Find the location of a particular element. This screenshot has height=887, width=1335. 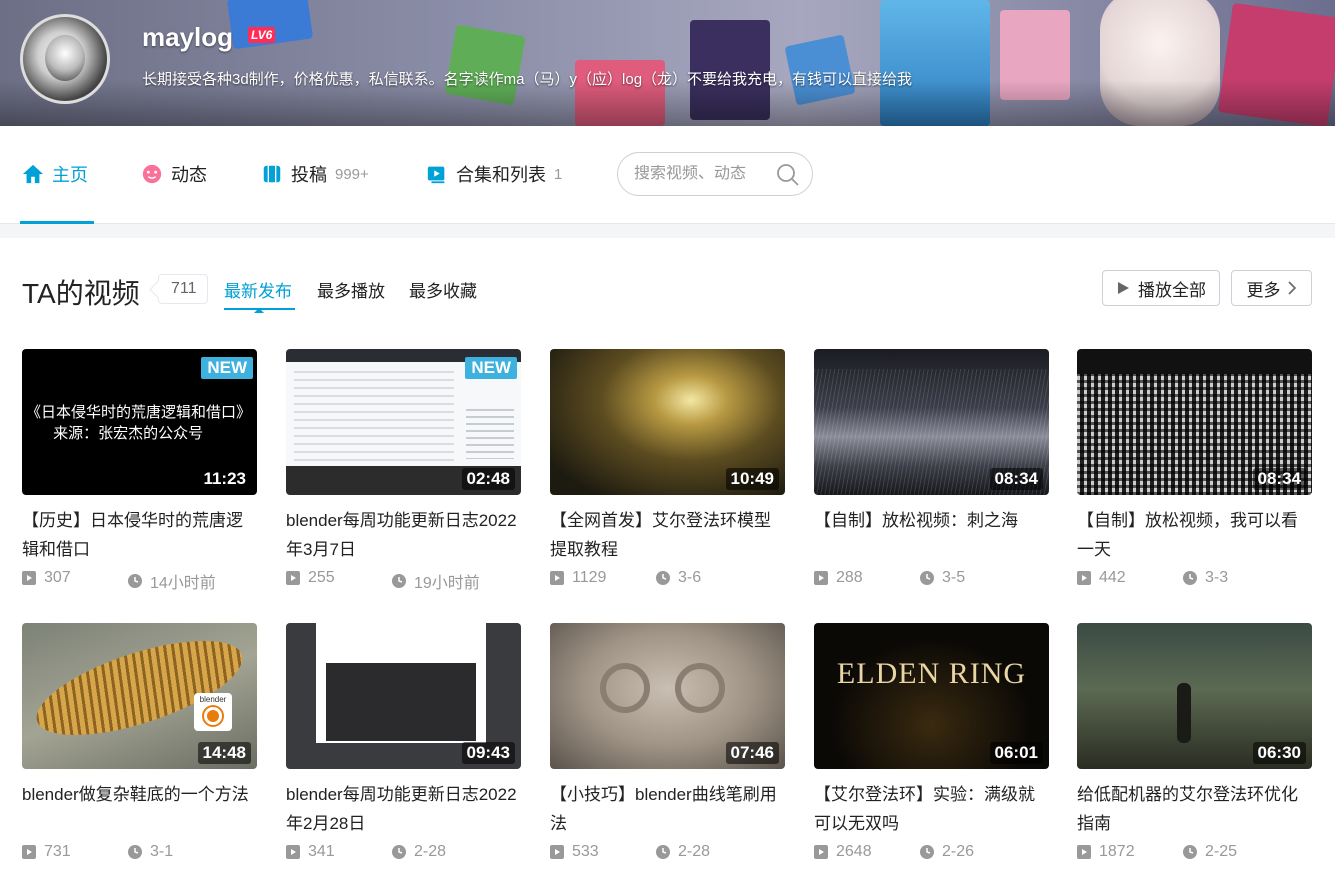

thumbnail-shoe-sole is located at coordinates (139, 689).